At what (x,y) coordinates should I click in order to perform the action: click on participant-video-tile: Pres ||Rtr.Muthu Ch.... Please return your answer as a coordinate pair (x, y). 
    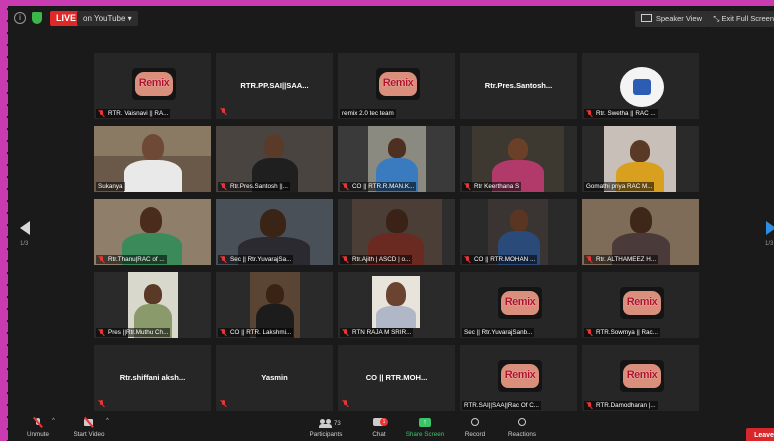
    Looking at the image, I should click on (152, 305).